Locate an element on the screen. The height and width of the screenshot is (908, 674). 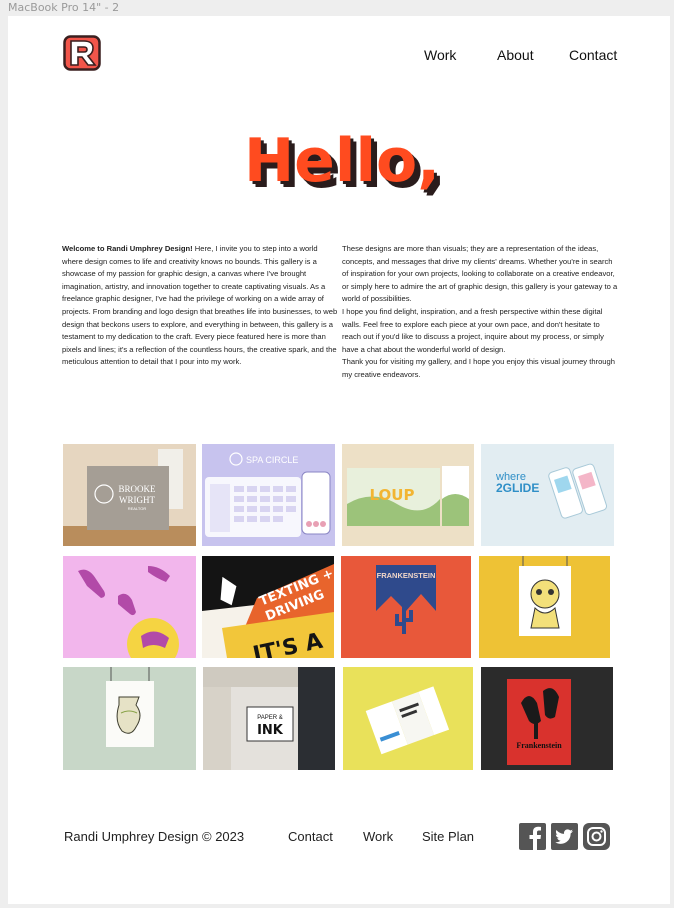
gallery-item-frankenstein-orange: FRANKENSTEIN is located at coordinates (406, 607).